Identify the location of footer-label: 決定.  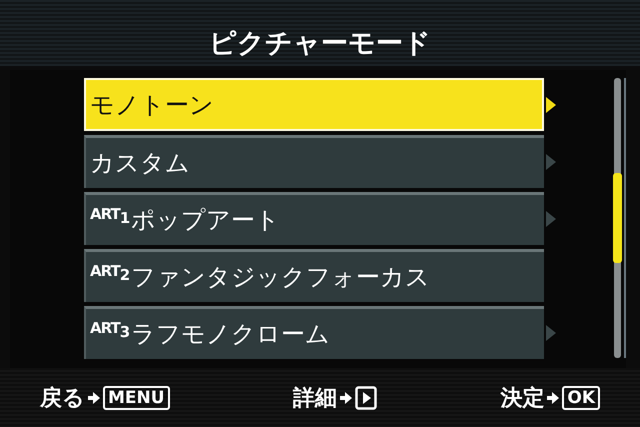
(522, 398).